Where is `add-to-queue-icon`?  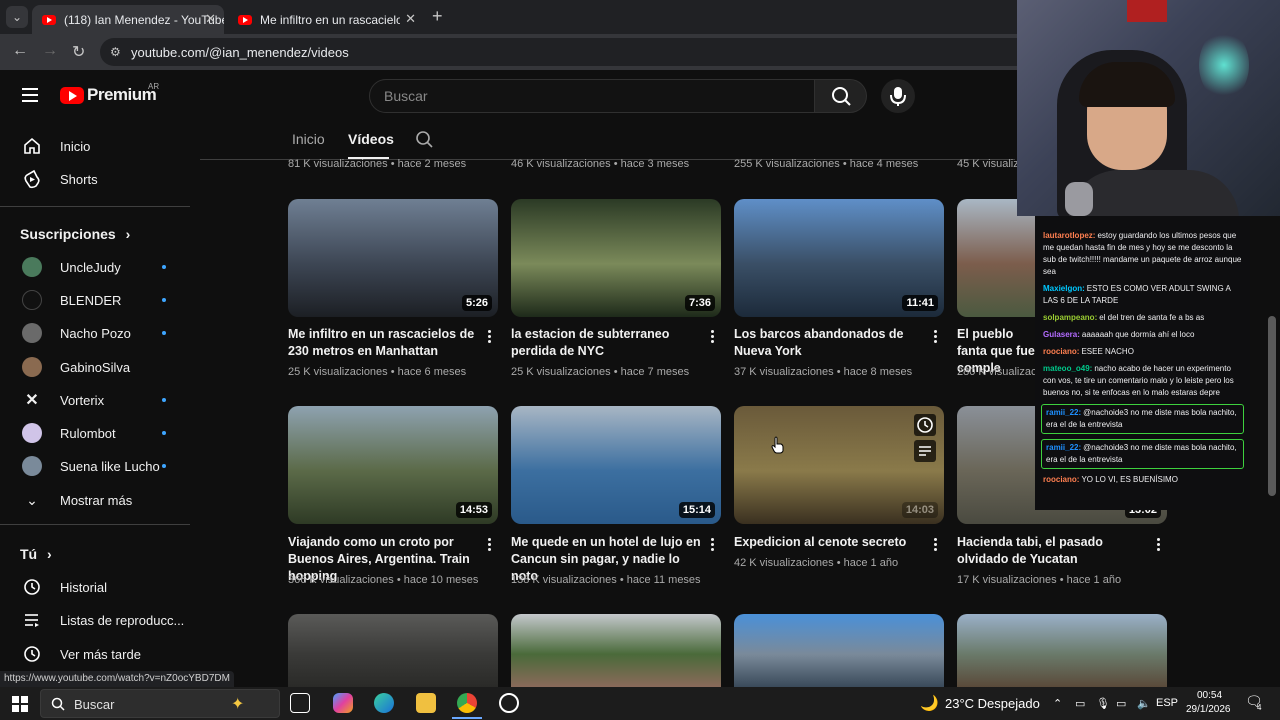 add-to-queue-icon is located at coordinates (925, 451).